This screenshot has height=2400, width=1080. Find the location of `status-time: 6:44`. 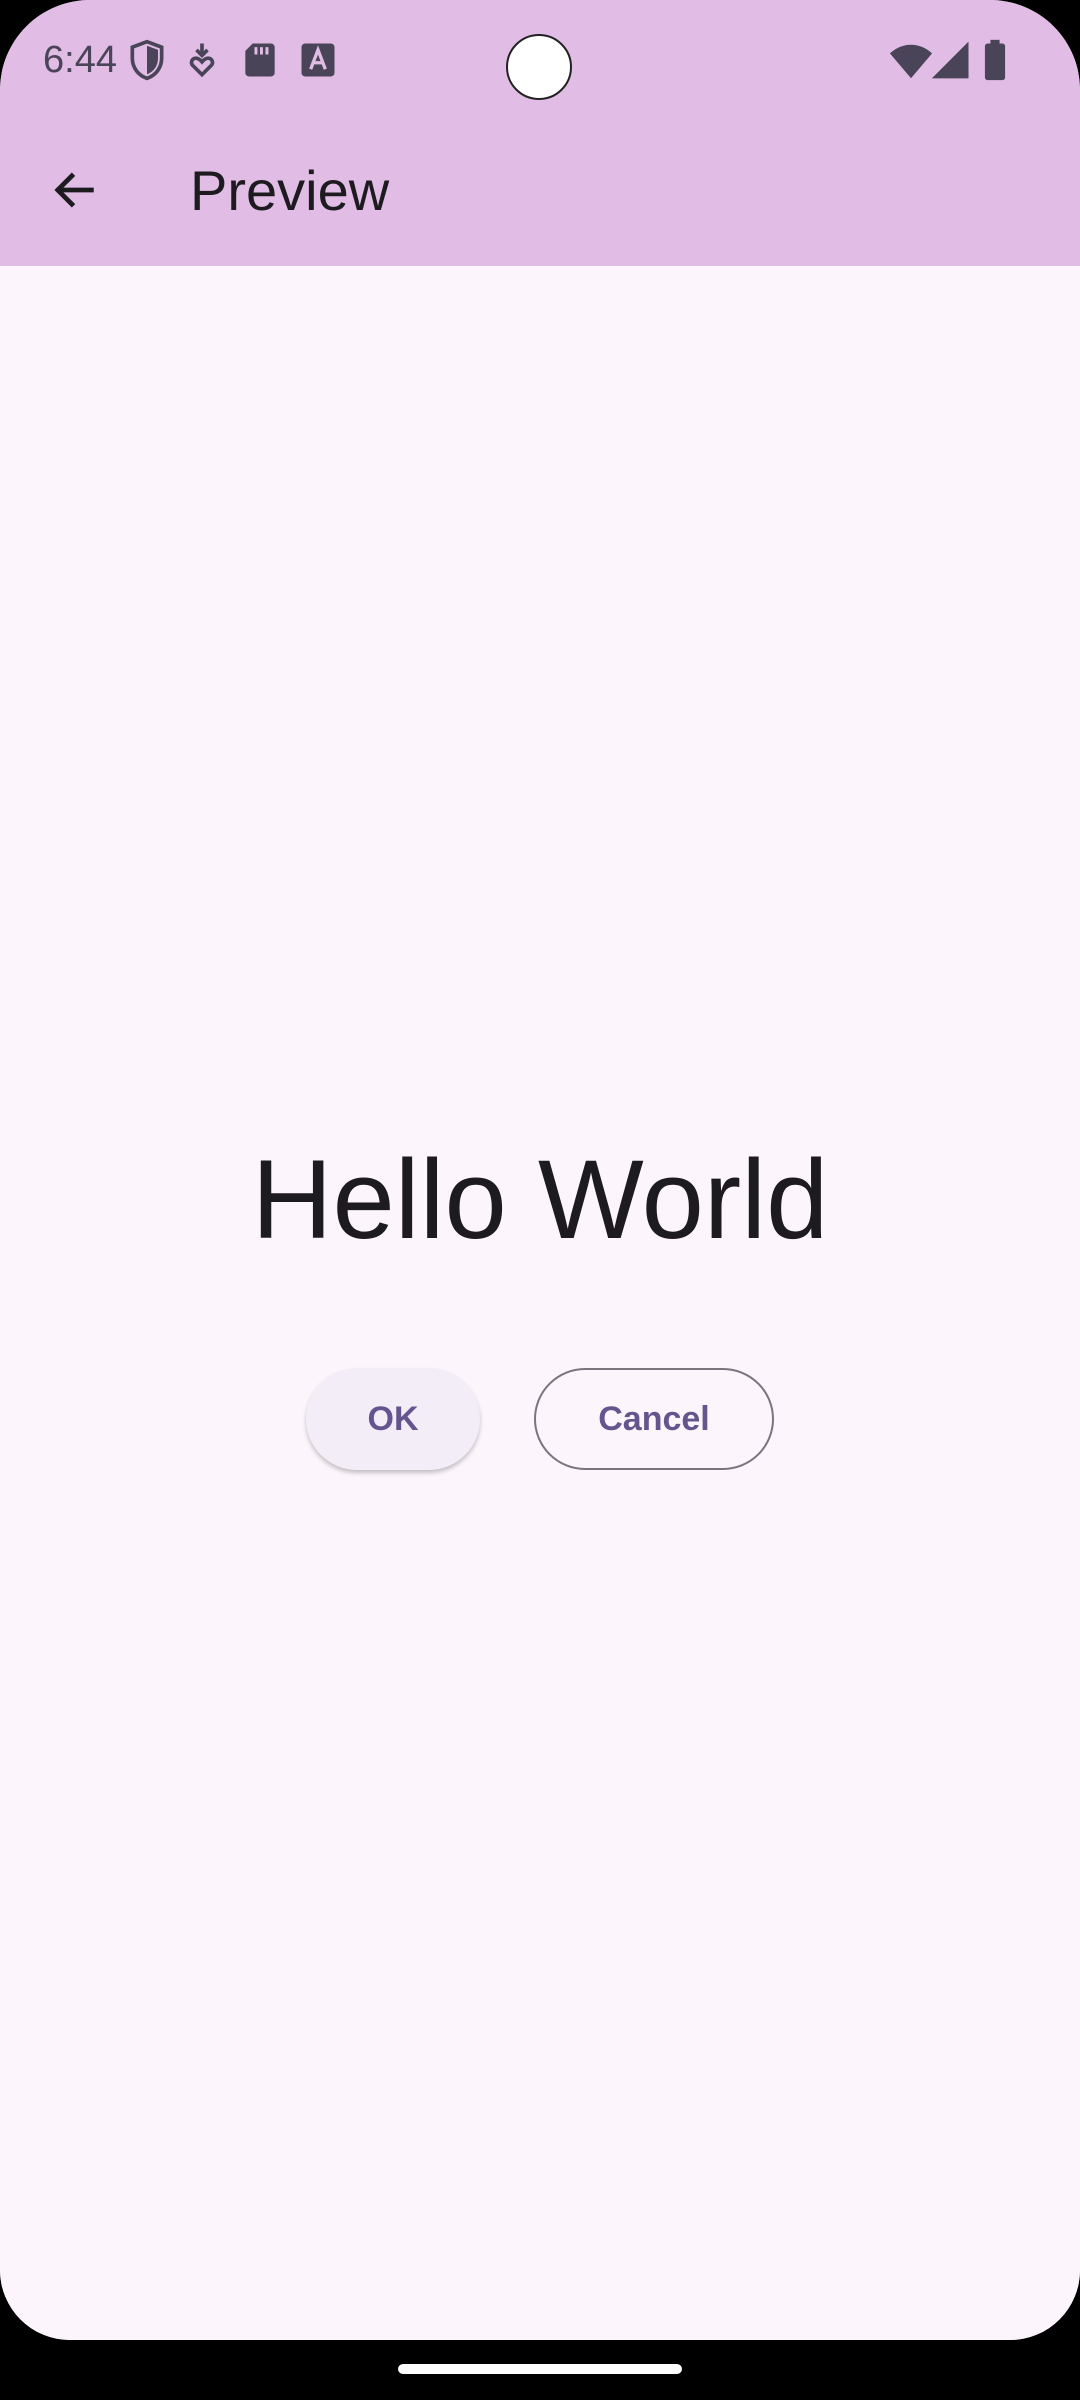

status-time: 6:44 is located at coordinates (80, 60).